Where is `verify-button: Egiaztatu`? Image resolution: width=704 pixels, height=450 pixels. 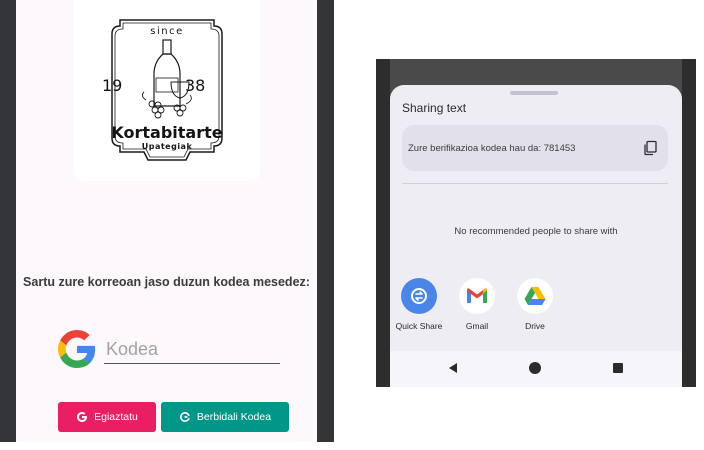
verify-button: Egiaztatu is located at coordinates (107, 417).